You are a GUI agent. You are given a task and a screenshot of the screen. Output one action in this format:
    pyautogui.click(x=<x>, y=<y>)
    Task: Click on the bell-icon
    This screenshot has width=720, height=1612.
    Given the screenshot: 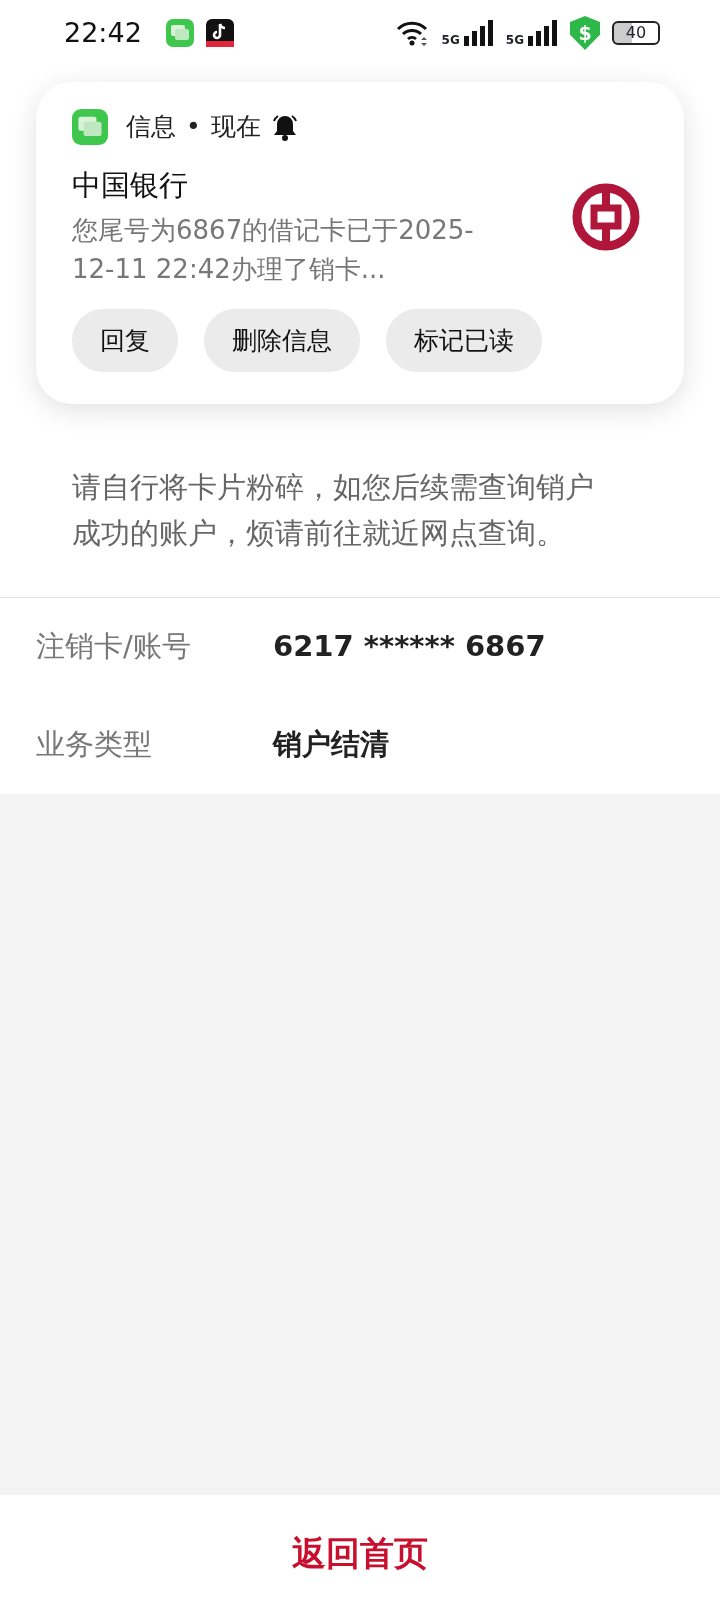 What is the action you would take?
    pyautogui.click(x=284, y=126)
    